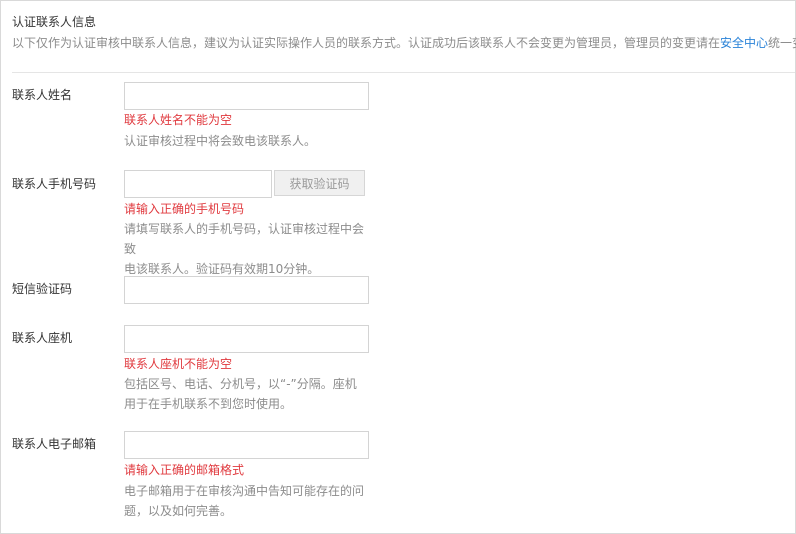 The image size is (796, 534). What do you see at coordinates (220, 141) in the screenshot?
I see `contact-name-help-line: 认证审核过程中将会致电该联系人。` at bounding box center [220, 141].